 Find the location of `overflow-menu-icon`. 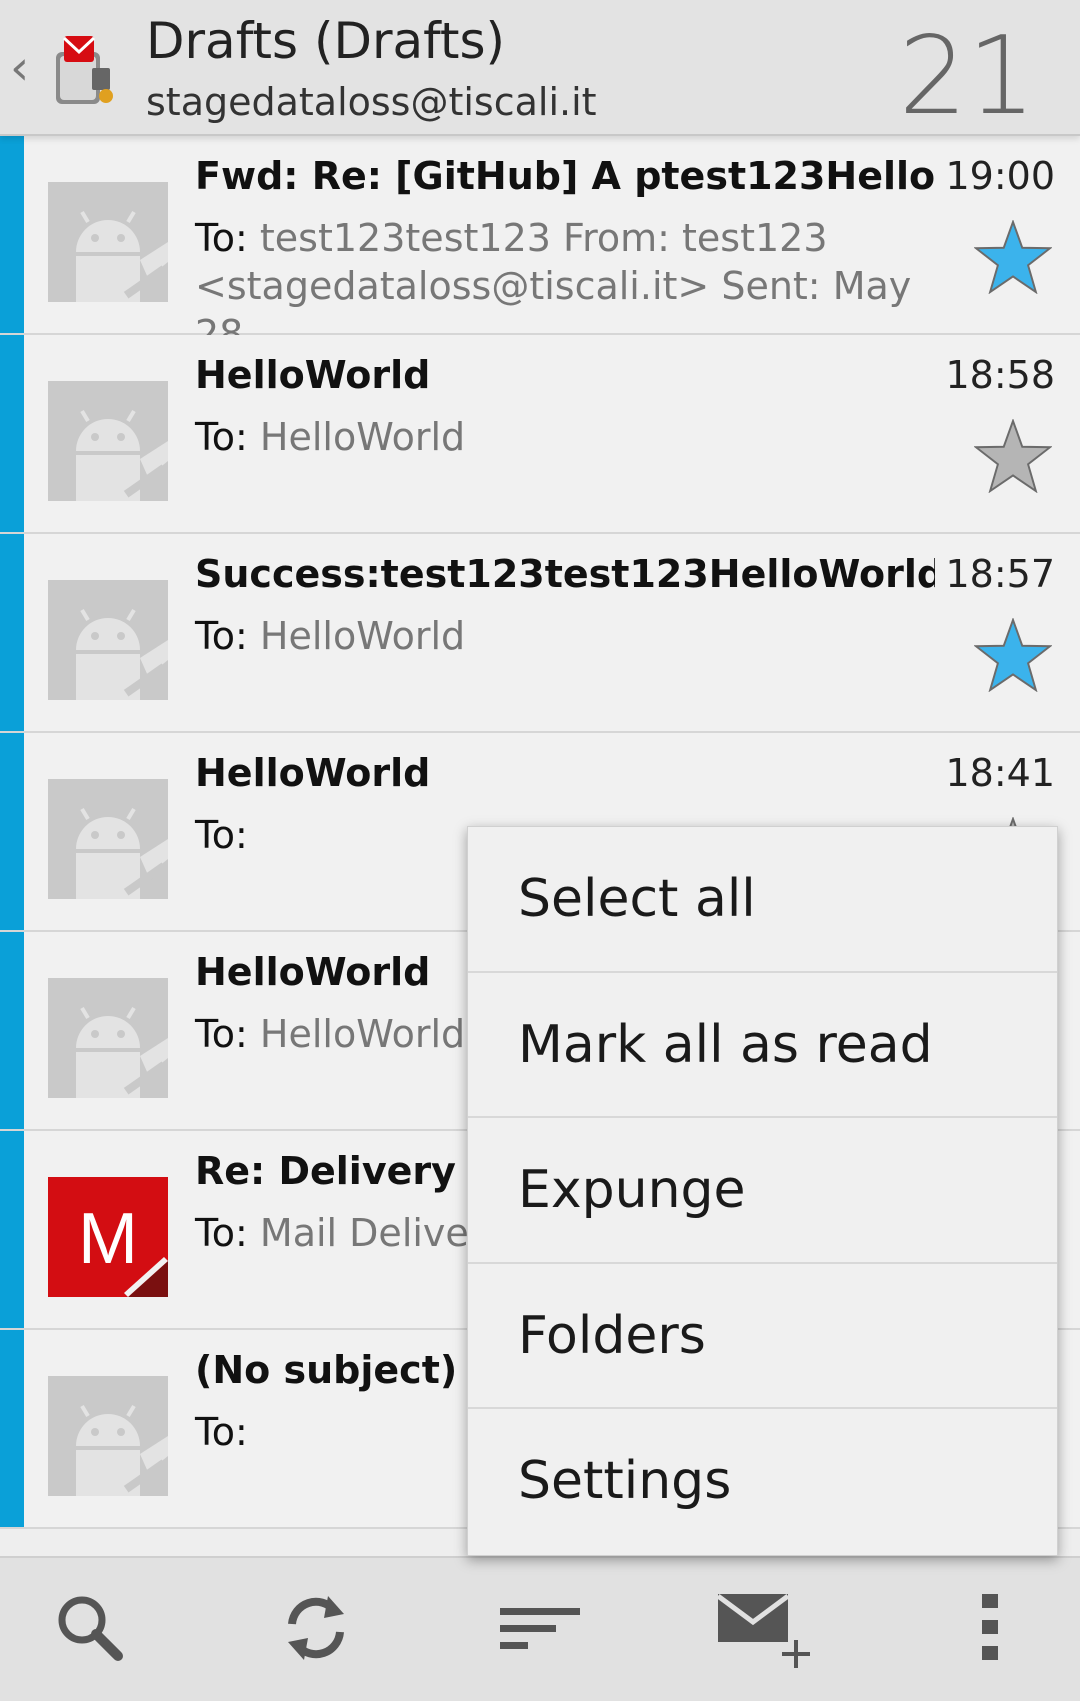

overflow-menu-icon is located at coordinates (990, 1628).